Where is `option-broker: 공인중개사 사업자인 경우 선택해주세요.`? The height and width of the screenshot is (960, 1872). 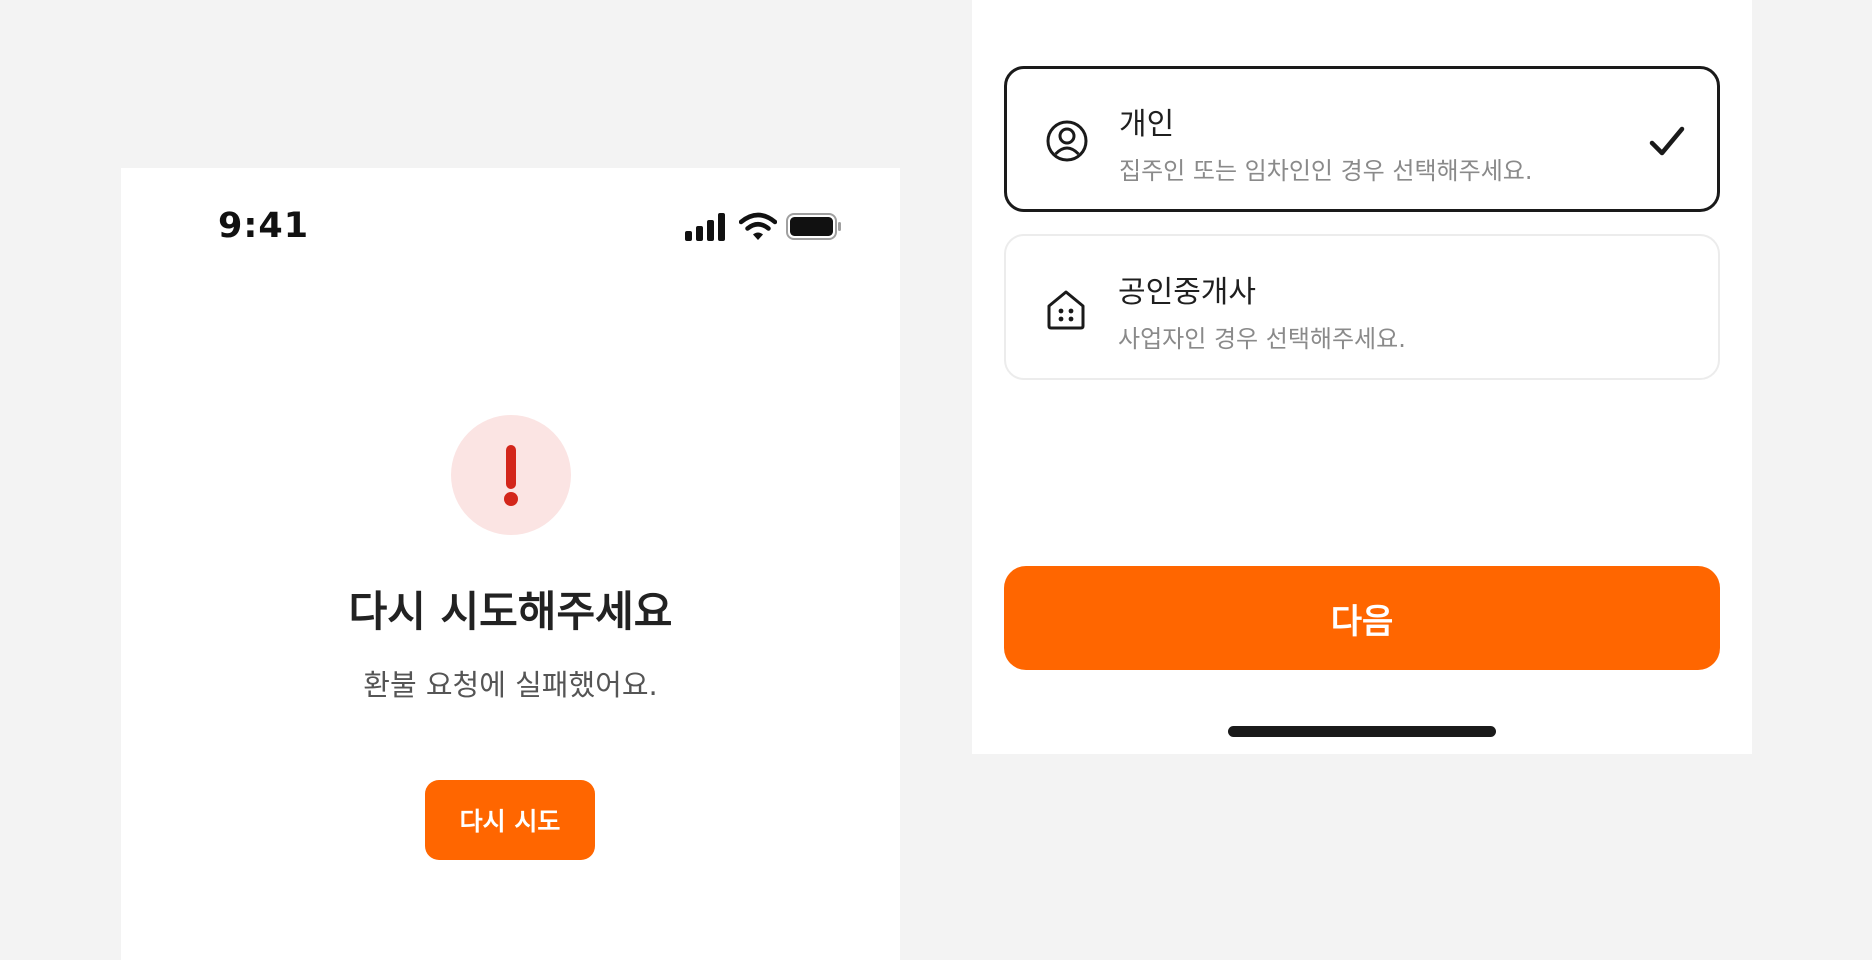 option-broker: 공인중개사 사업자인 경우 선택해주세요. is located at coordinates (1362, 307).